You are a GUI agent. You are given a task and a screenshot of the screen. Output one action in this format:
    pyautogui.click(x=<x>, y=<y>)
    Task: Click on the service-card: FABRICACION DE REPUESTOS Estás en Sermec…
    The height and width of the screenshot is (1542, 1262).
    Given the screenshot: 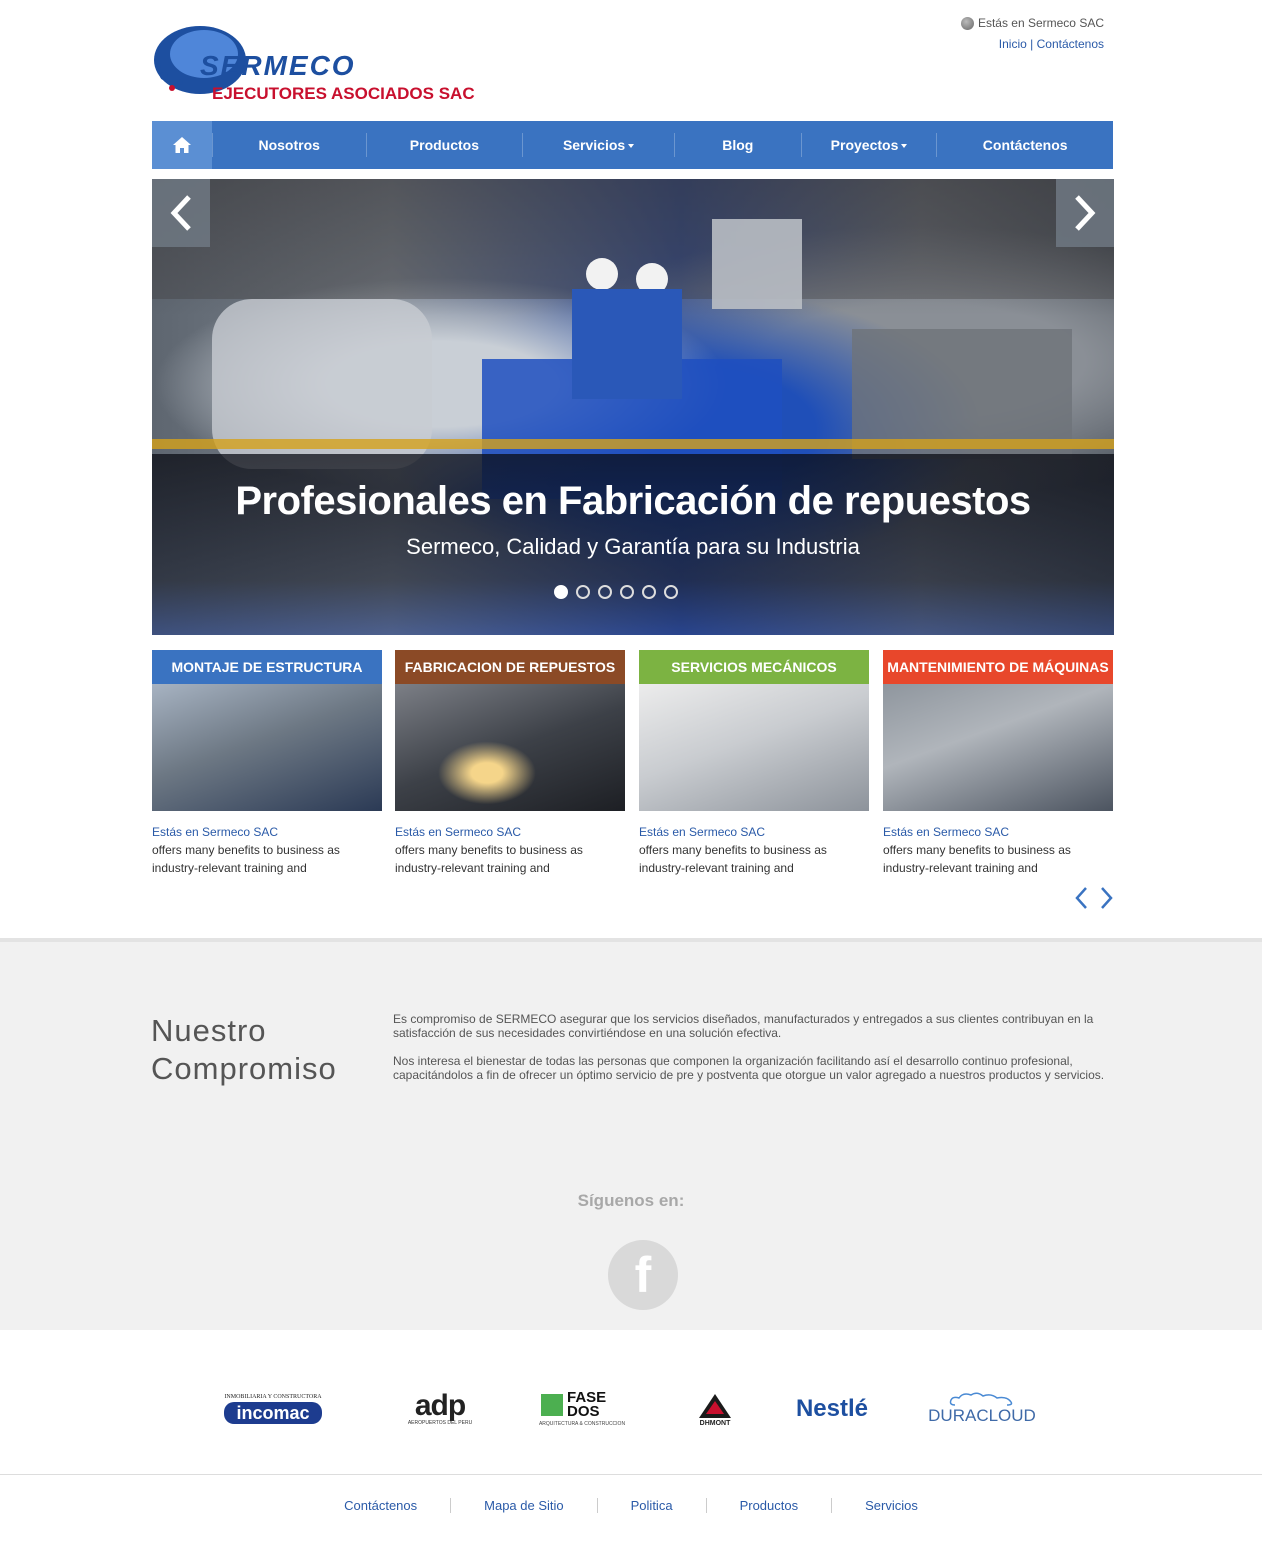 What is the action you would take?
    pyautogui.click(x=510, y=763)
    